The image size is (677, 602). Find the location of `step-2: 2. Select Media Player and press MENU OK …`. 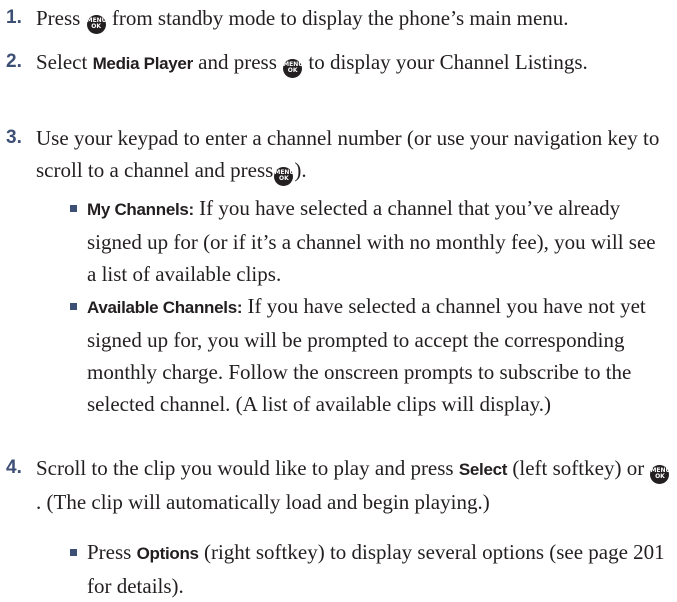

step-2: 2. Select Media Player and press MENU OK … is located at coordinates (340, 63).